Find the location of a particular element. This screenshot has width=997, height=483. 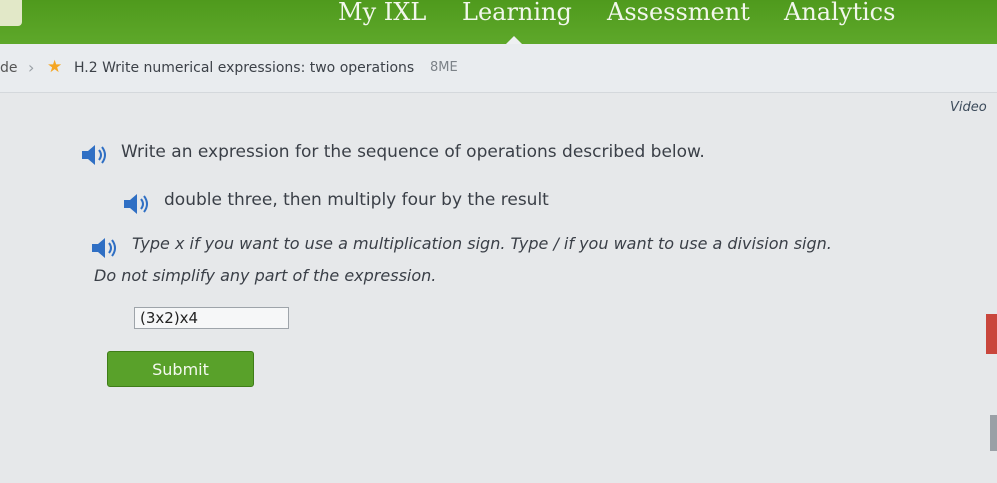

video-link: Video is located at coordinates (968, 107).